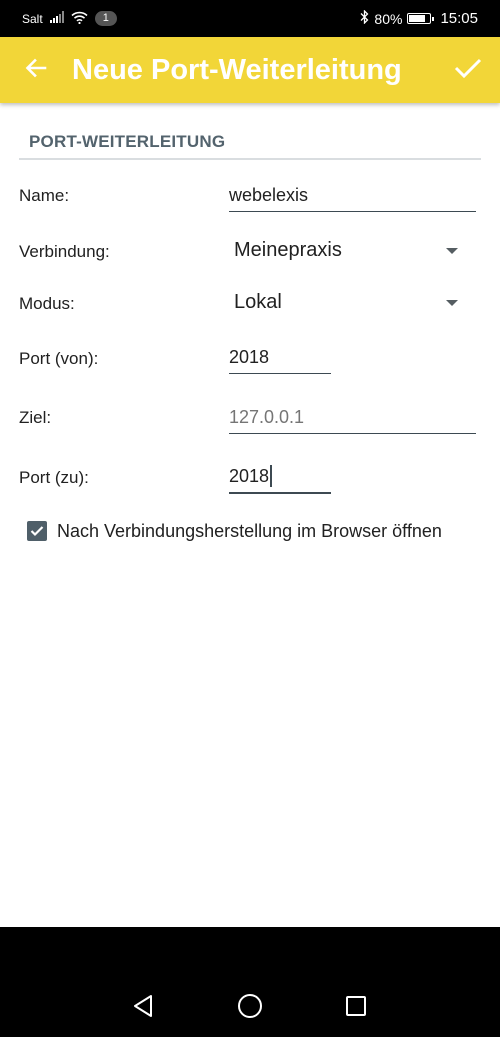  I want to click on battery-percent: 80%, so click(388, 18).